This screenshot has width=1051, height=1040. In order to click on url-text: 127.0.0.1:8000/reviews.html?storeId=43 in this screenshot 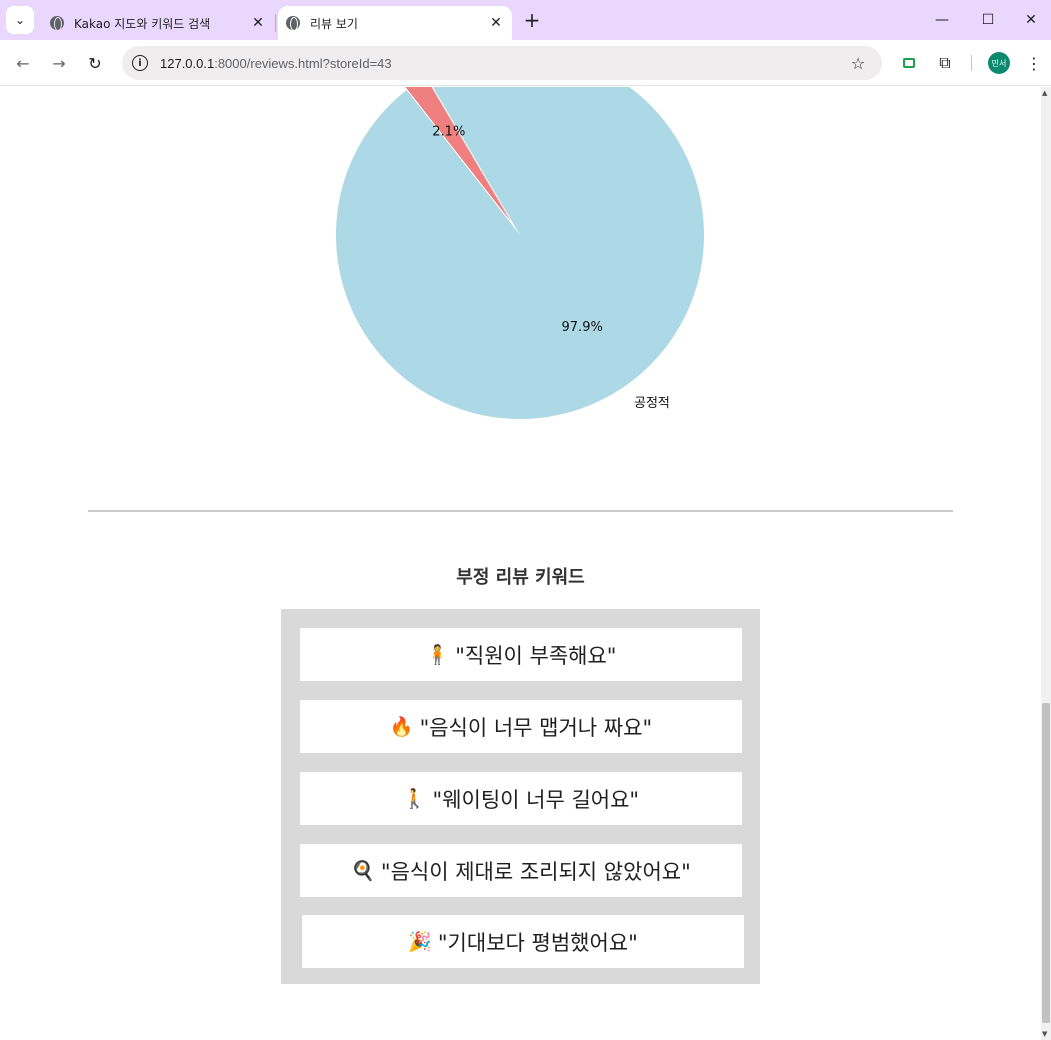, I will do `click(503, 63)`.